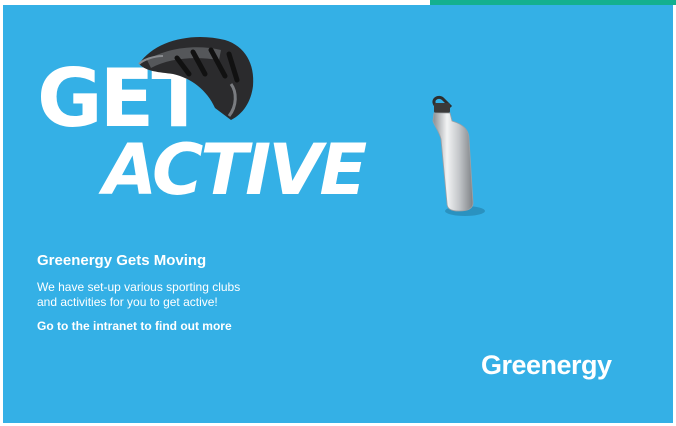 The width and height of the screenshot is (676, 426). What do you see at coordinates (546, 365) in the screenshot?
I see `greenergy-logo: Greenergy` at bounding box center [546, 365].